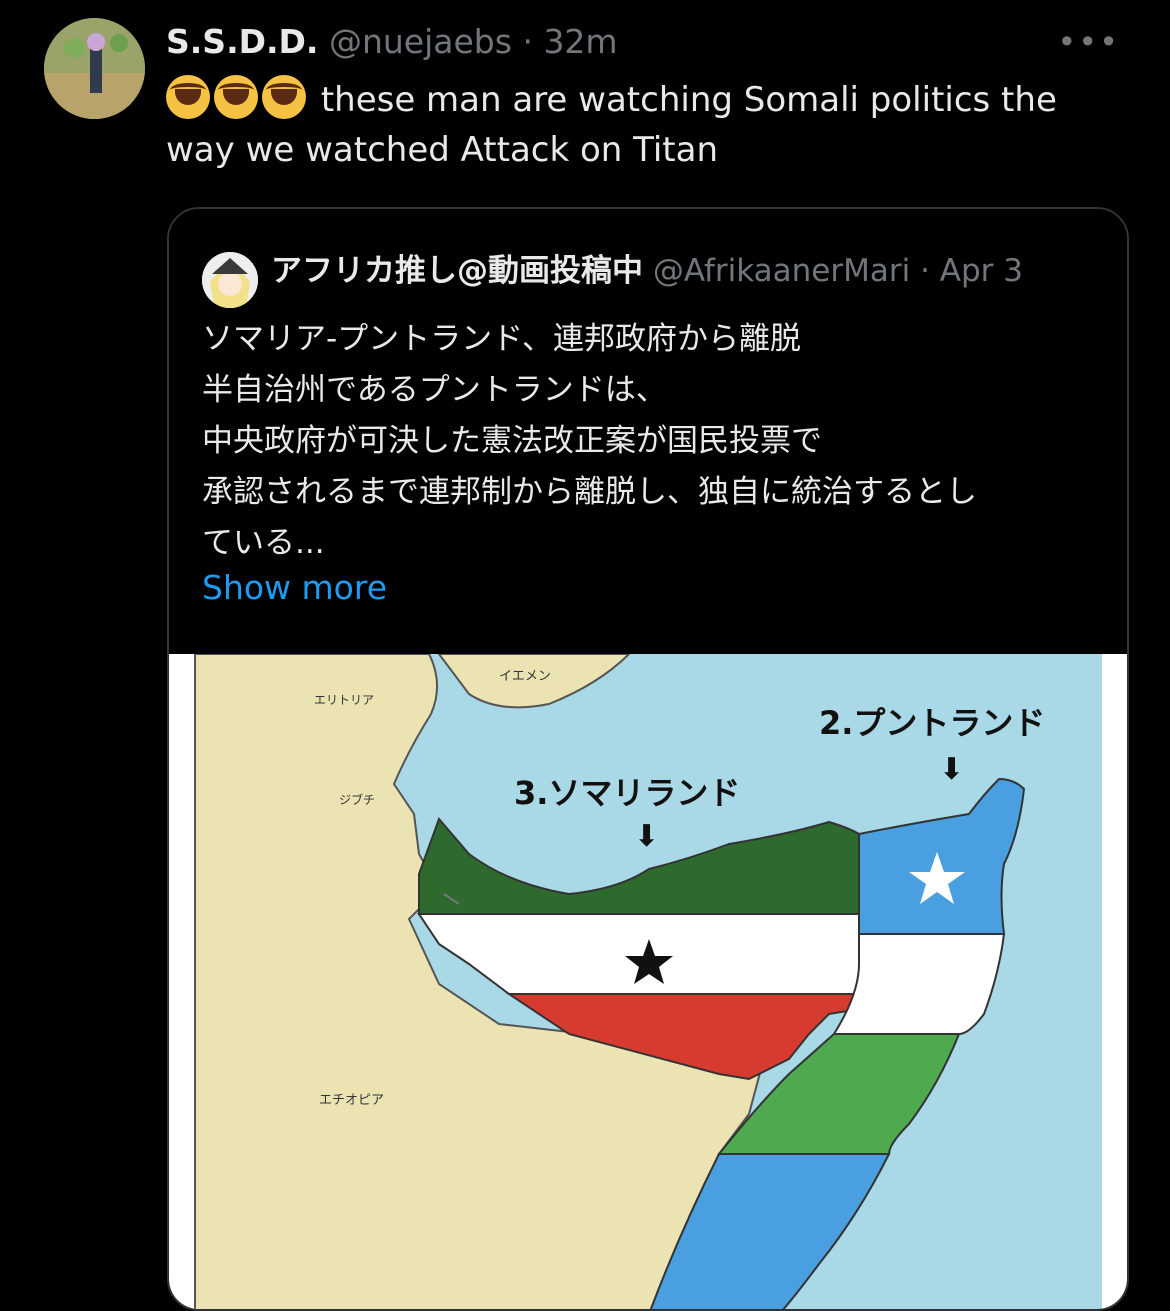  What do you see at coordinates (951, 769) in the screenshot?
I see `map-arrow-puntland: ⬇` at bounding box center [951, 769].